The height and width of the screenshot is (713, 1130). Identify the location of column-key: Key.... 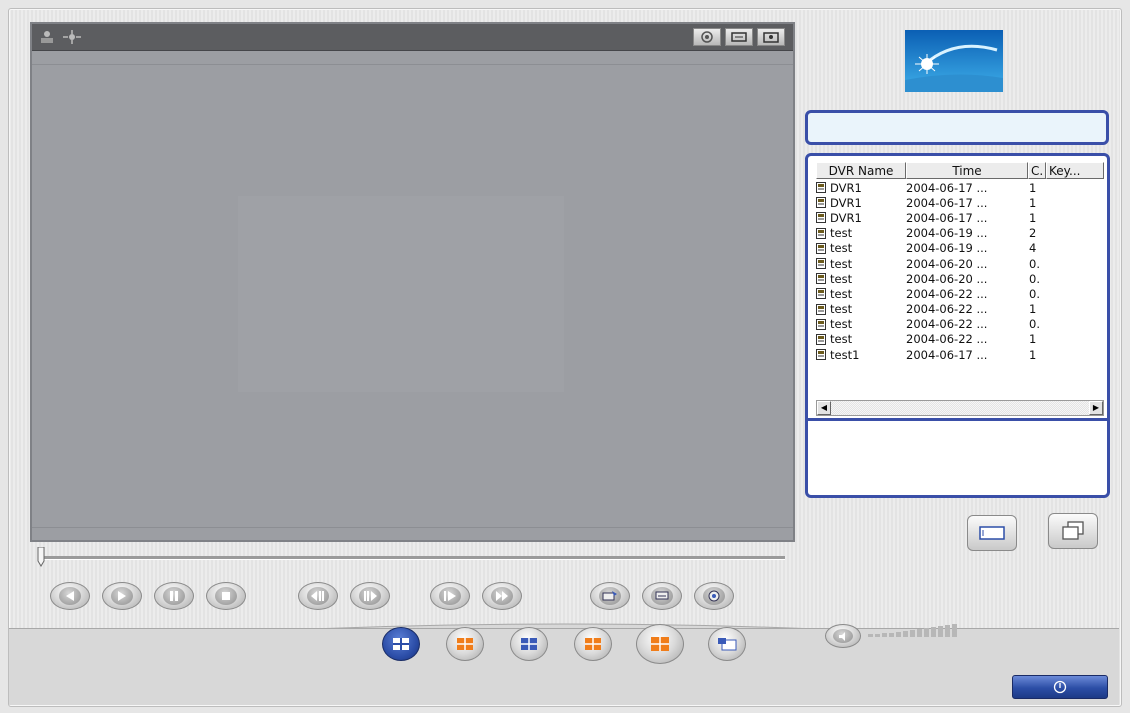
(1075, 170).